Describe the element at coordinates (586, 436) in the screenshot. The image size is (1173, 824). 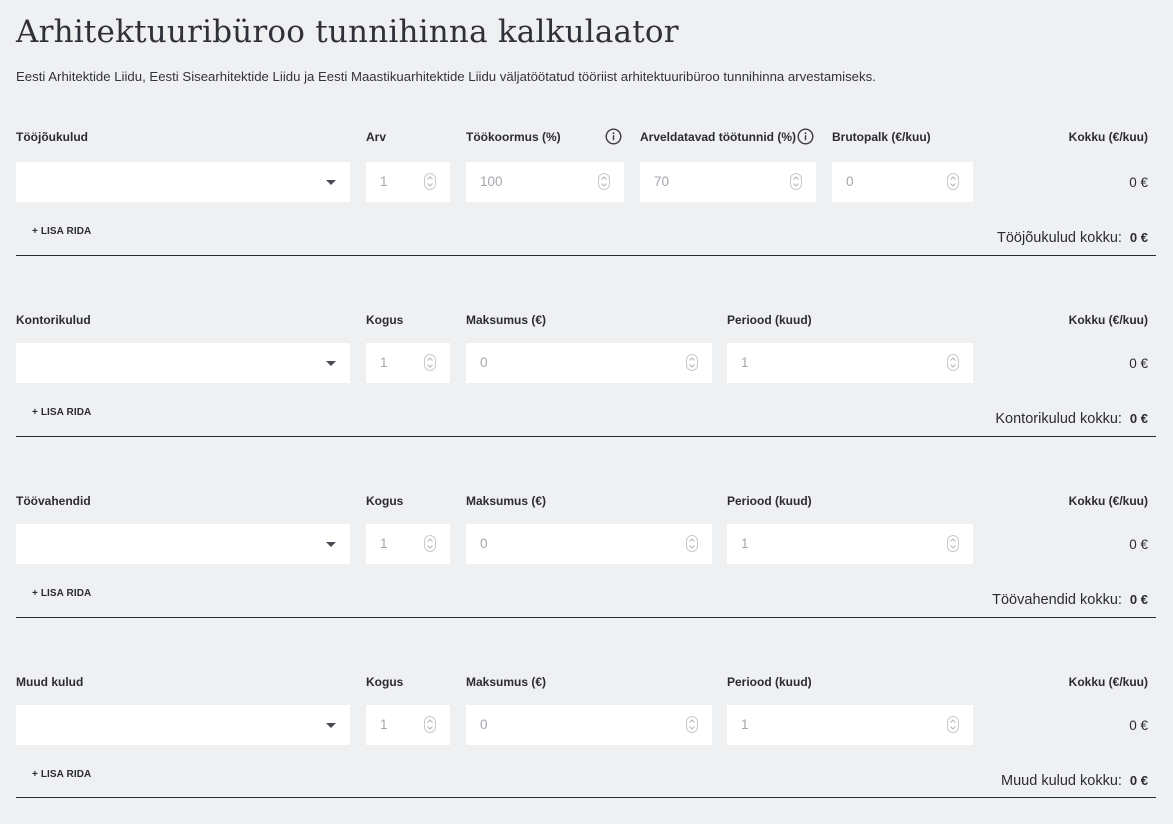
I see `office-divider` at that location.